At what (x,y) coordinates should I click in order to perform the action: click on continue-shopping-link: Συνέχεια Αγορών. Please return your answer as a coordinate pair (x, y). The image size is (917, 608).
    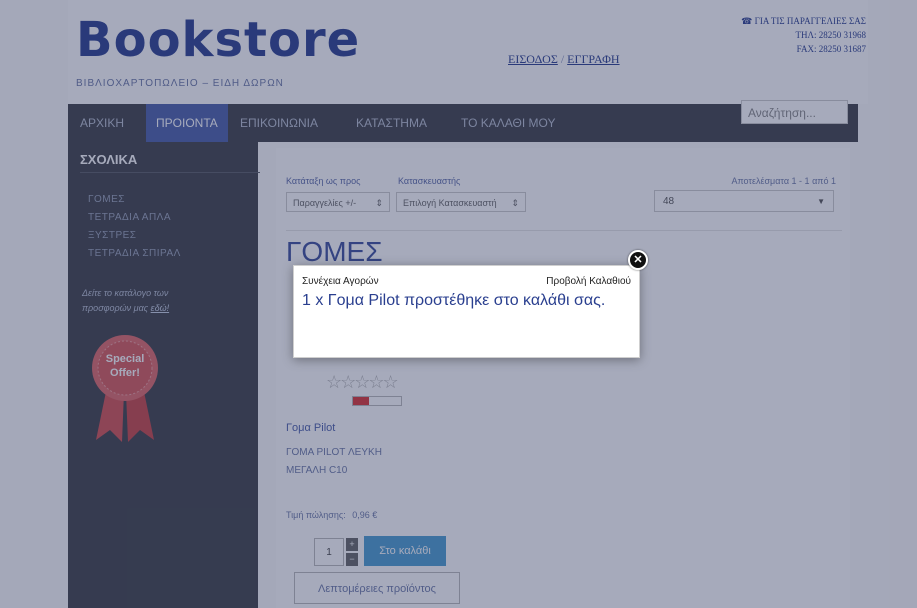
    Looking at the image, I should click on (340, 281).